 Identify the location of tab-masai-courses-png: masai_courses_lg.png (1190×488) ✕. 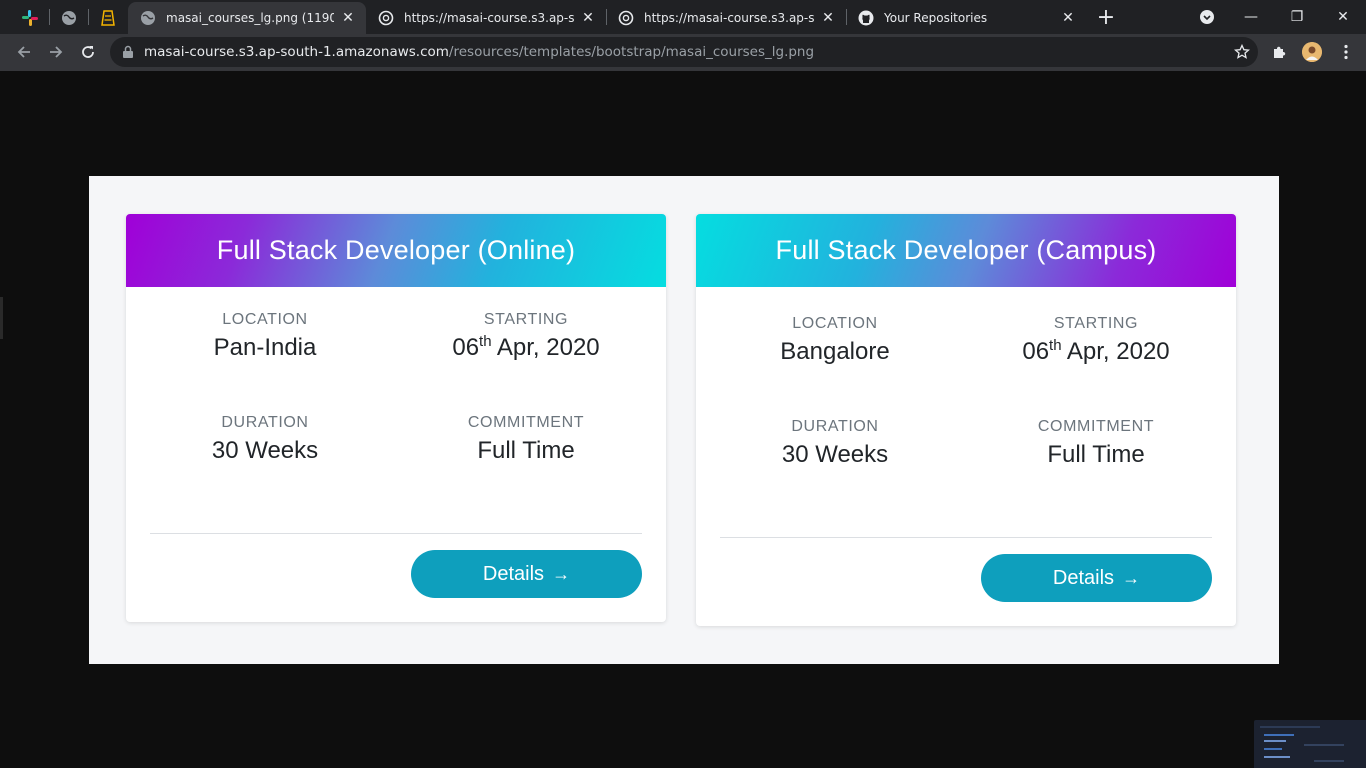
(247, 18).